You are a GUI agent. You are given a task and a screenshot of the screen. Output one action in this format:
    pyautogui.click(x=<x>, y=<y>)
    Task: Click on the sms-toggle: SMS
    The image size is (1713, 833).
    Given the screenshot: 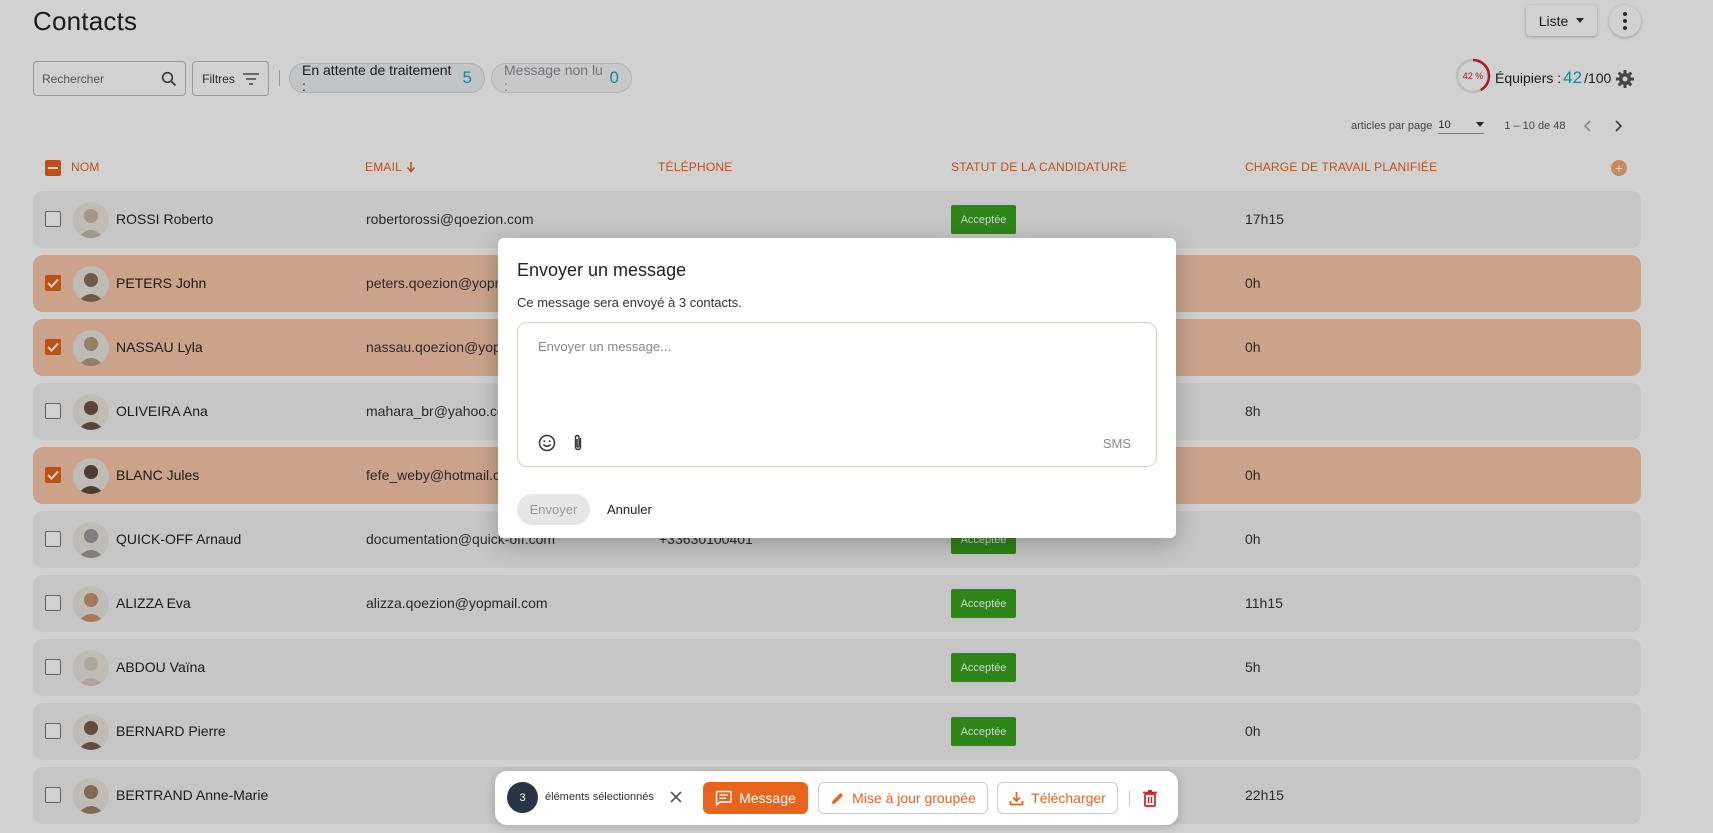 What is the action you would take?
    pyautogui.click(x=1117, y=443)
    